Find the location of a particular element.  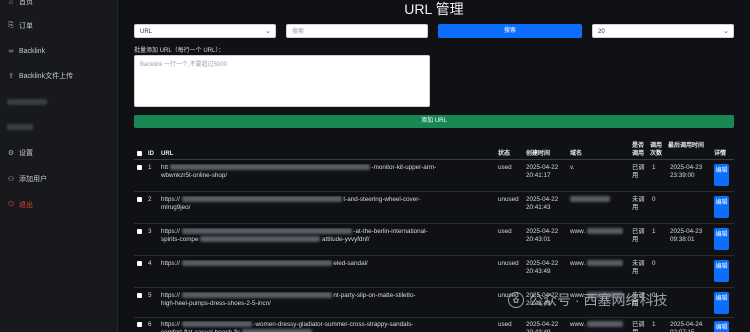

sidebar-item-logout: ⏻ 退出 is located at coordinates (20, 205).